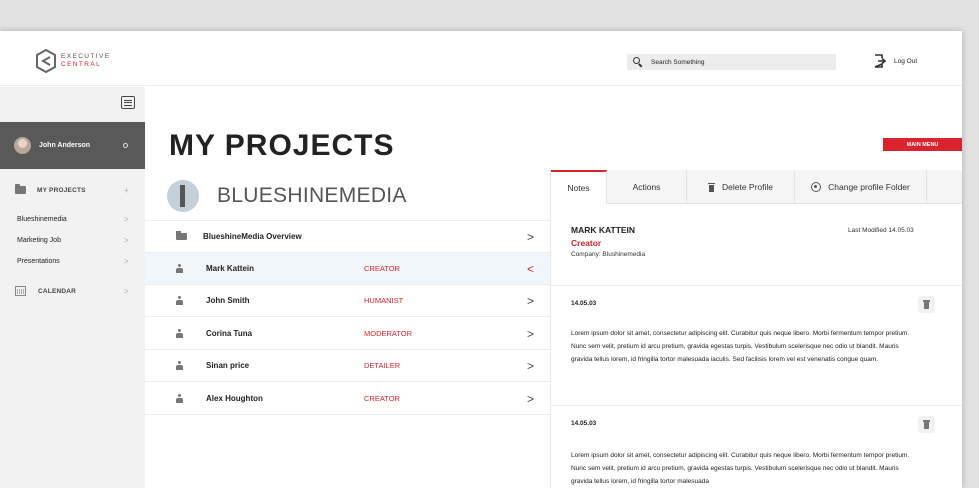 The height and width of the screenshot is (488, 979). I want to click on logo: EXECUTIVE CENTRAL, so click(72, 61).